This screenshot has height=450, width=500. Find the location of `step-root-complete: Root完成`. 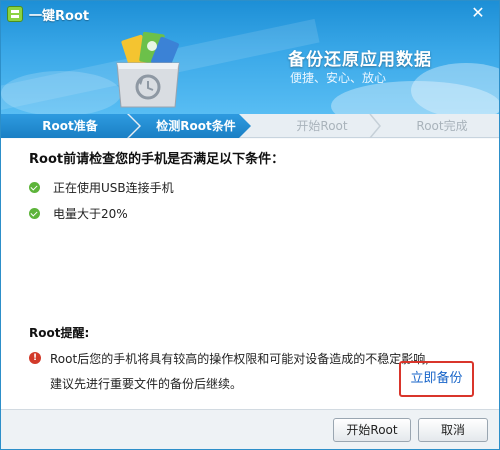

step-root-complete: Root完成 is located at coordinates (442, 126).